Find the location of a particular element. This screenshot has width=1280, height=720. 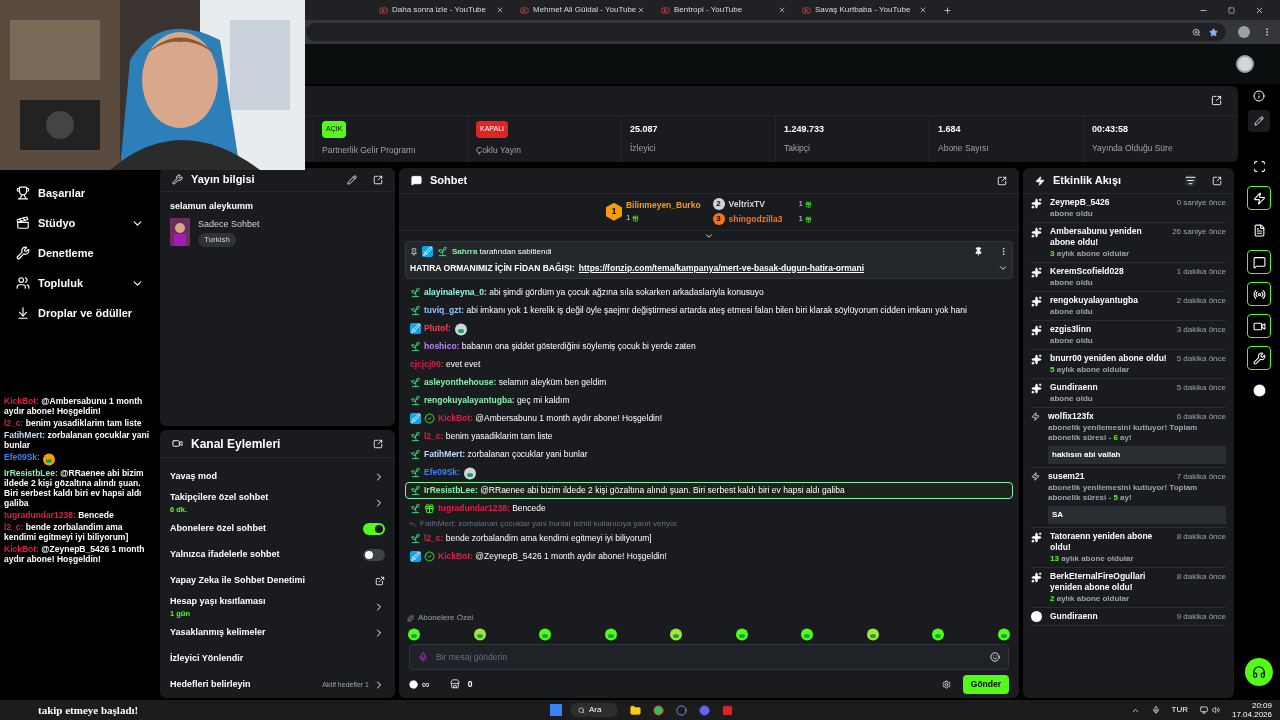

message-field: Bir mesaj gönderin is located at coordinates (709, 657).